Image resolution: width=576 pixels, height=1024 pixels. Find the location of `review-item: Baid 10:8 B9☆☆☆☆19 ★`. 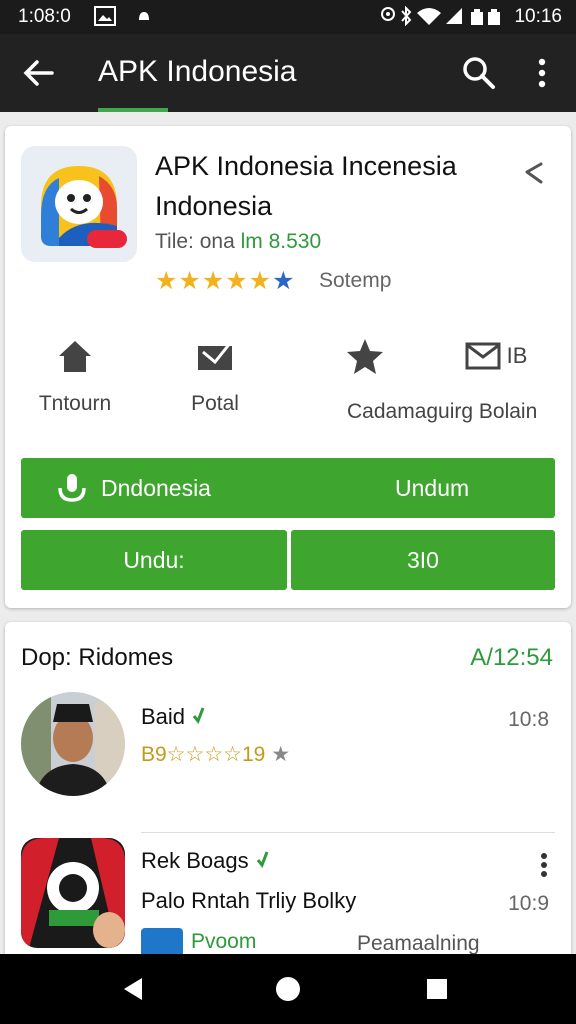

review-item: Baid 10:8 B9☆☆☆☆19 ★ is located at coordinates (288, 753).